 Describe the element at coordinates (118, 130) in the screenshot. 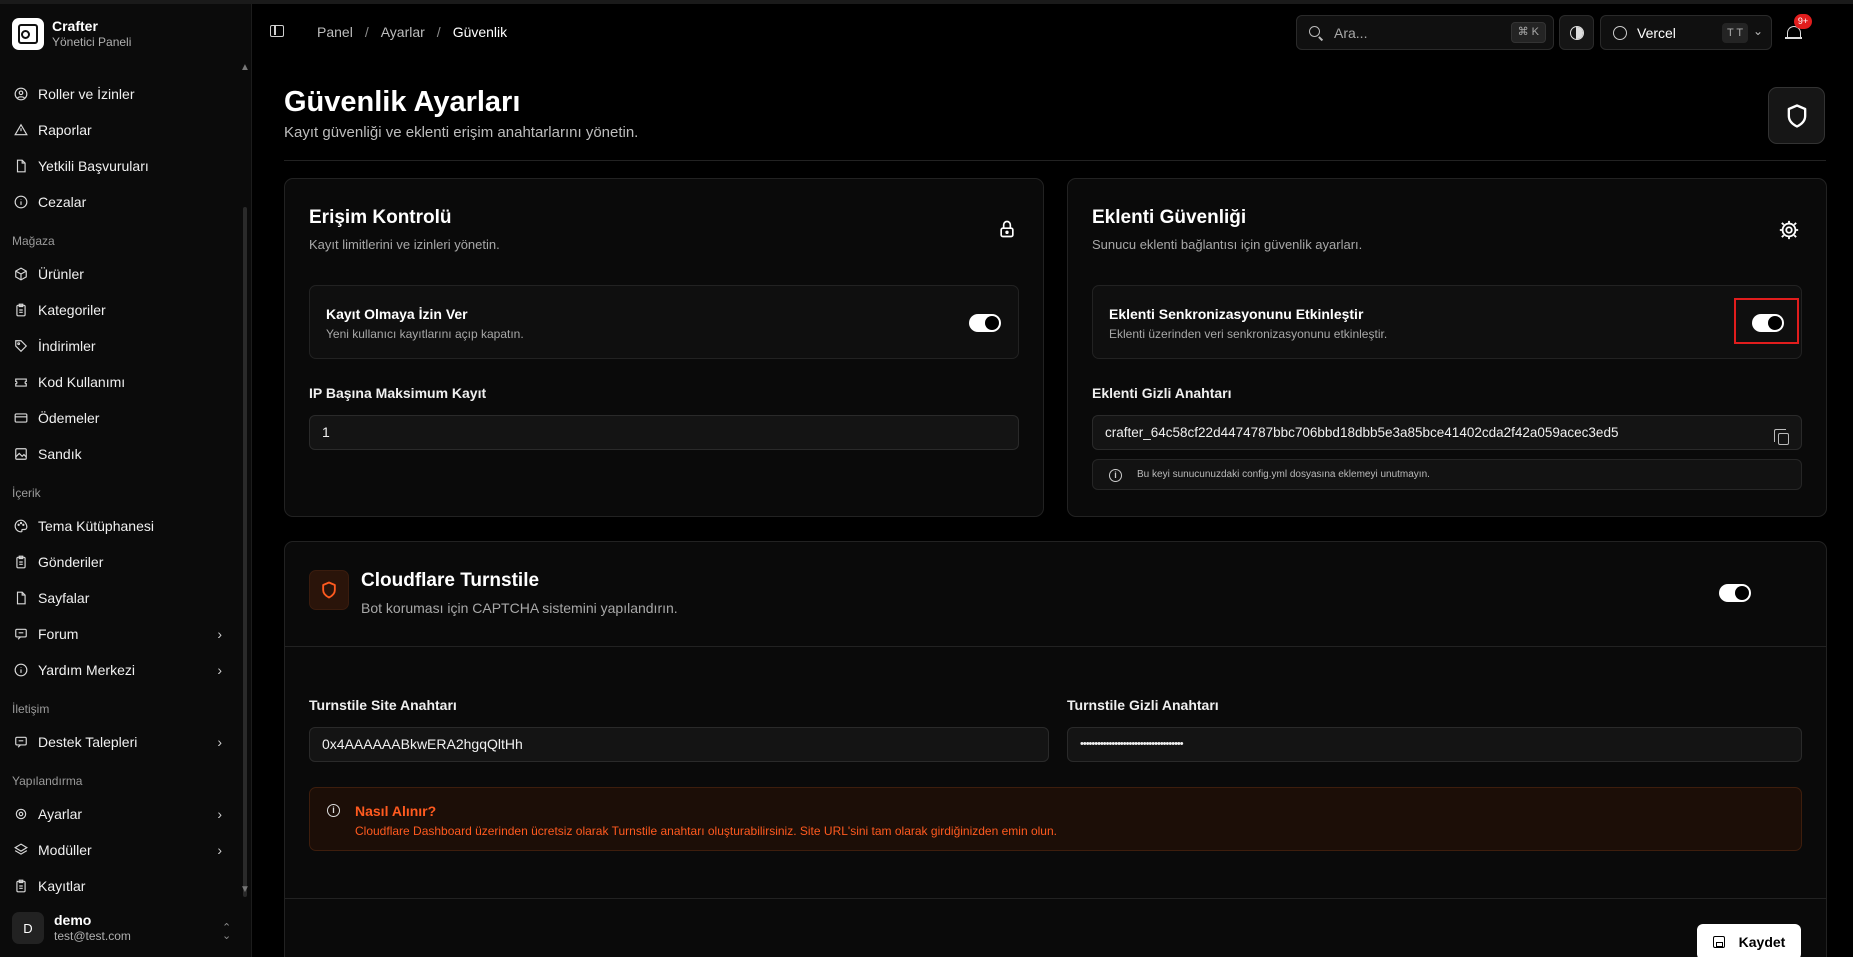

I see `sidebar-item: Raporlar` at that location.